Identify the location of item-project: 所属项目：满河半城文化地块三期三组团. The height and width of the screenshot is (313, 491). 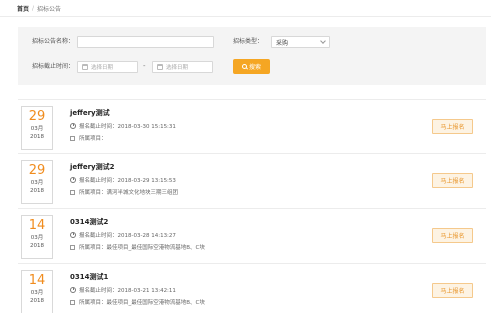
(124, 192).